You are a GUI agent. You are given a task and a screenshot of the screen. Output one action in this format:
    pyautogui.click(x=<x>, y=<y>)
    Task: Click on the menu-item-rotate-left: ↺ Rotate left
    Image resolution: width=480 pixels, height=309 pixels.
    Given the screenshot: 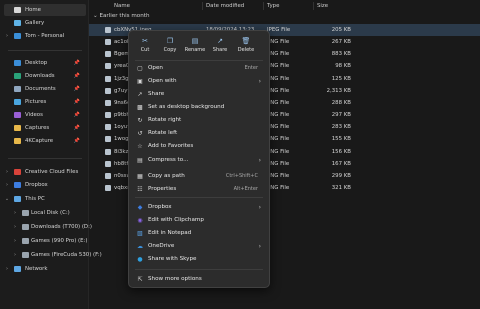 What is the action you would take?
    pyautogui.click(x=199, y=133)
    